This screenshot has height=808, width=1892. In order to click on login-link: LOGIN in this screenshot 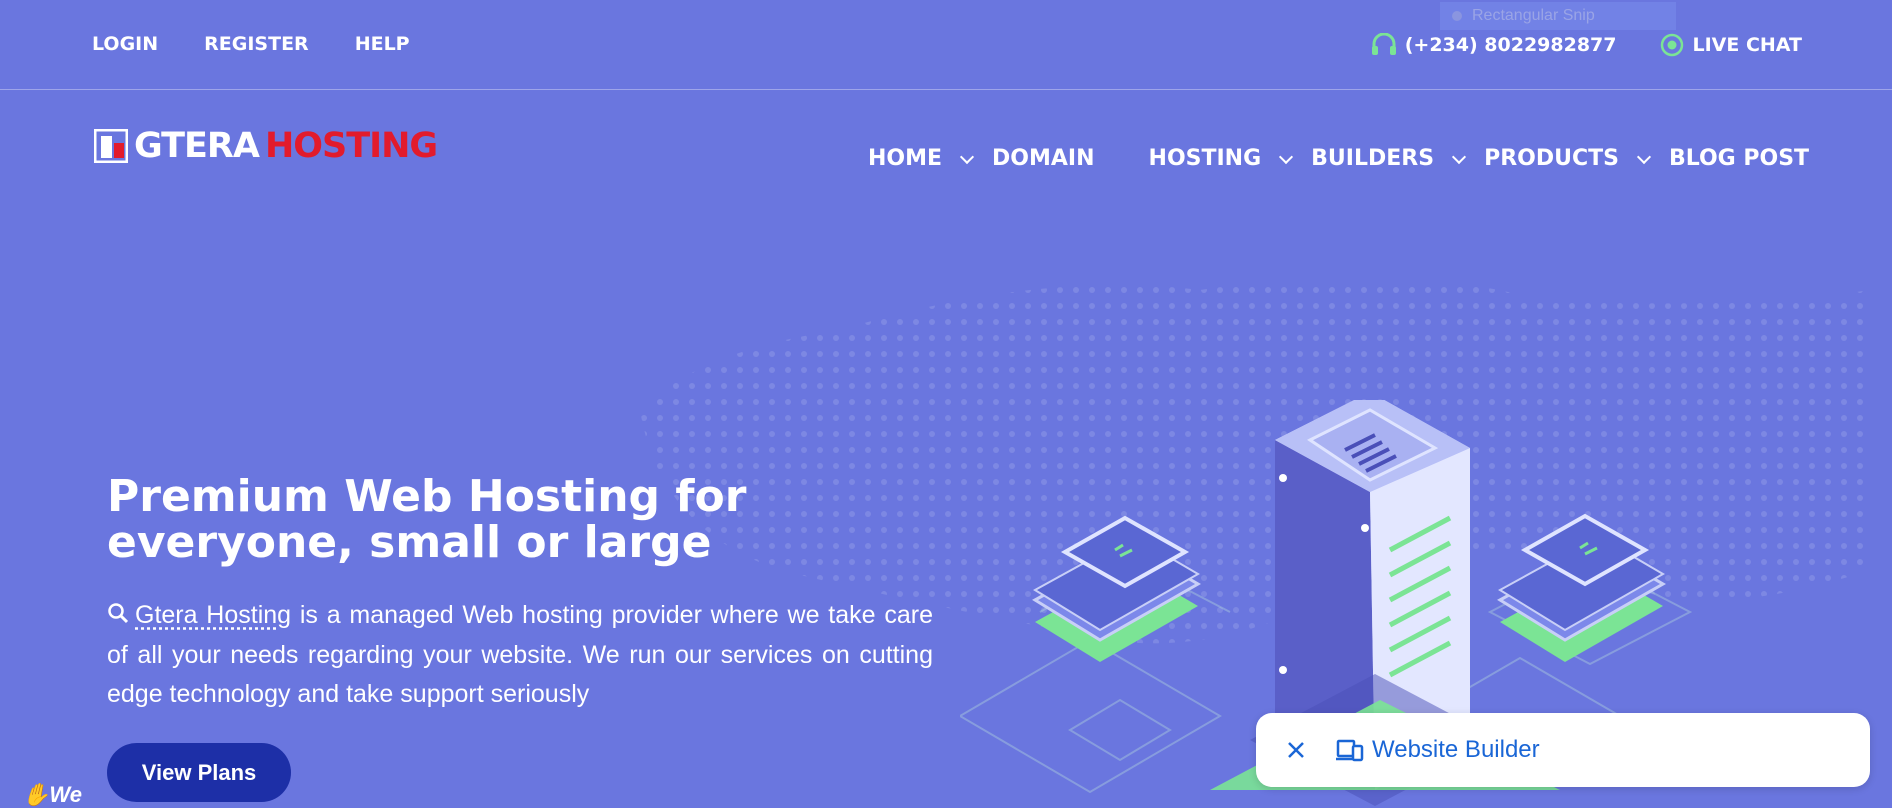, I will do `click(125, 44)`.